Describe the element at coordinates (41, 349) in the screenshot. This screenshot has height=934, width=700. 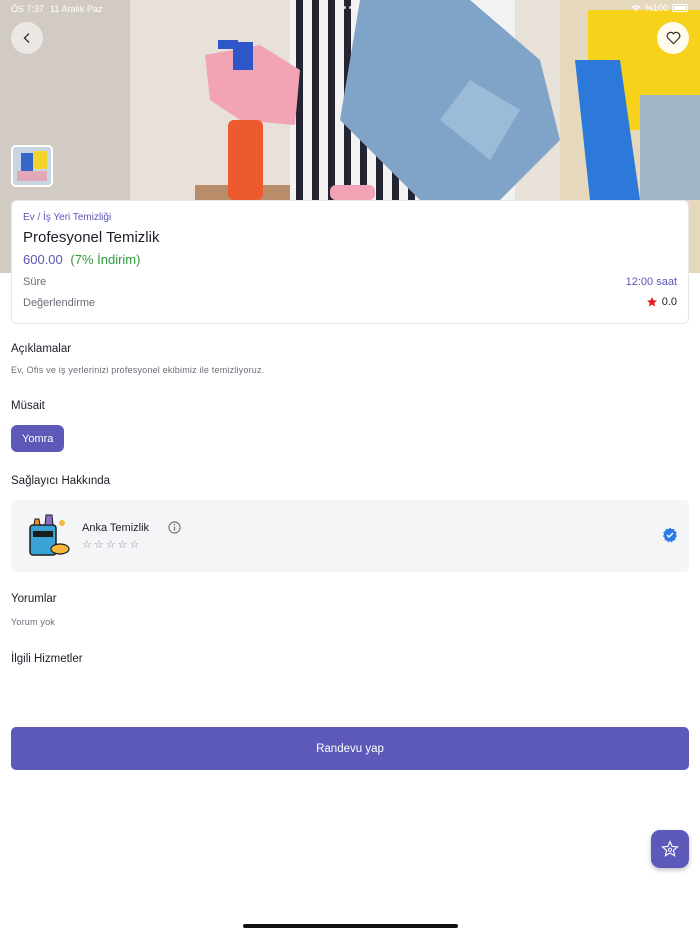
I see `description-title: Açıklamalar` at that location.